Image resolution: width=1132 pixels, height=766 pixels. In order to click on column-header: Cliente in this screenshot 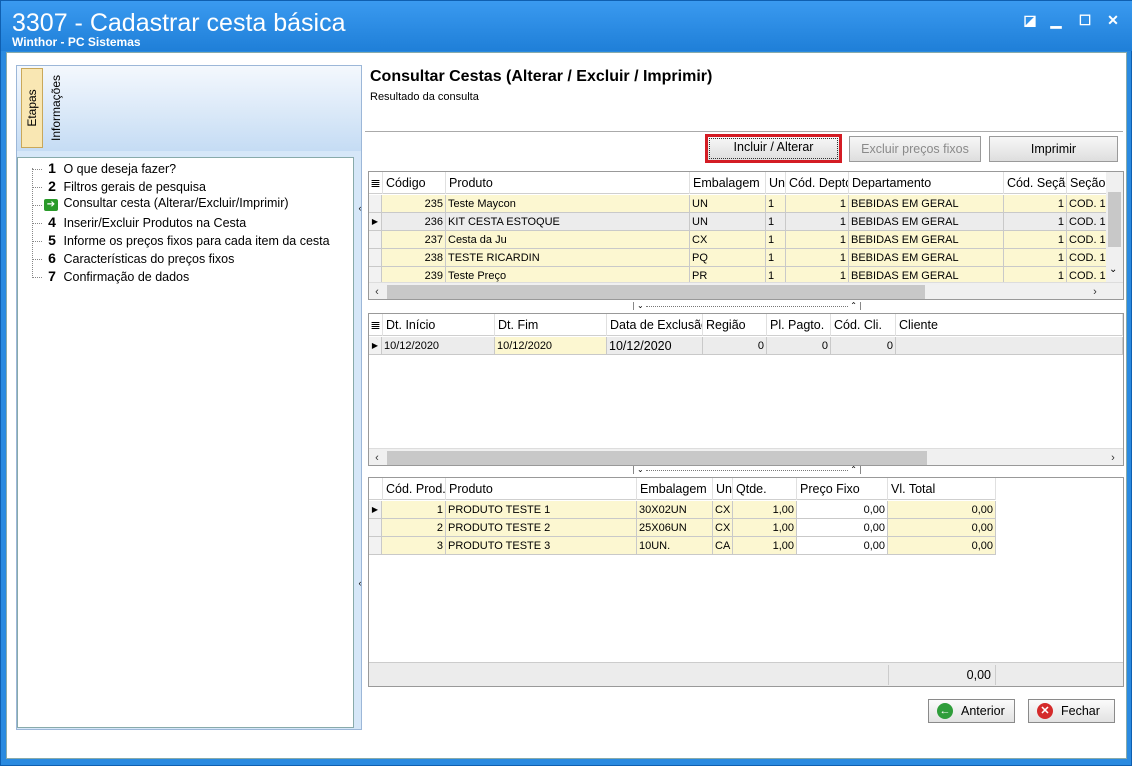, I will do `click(1009, 325)`.